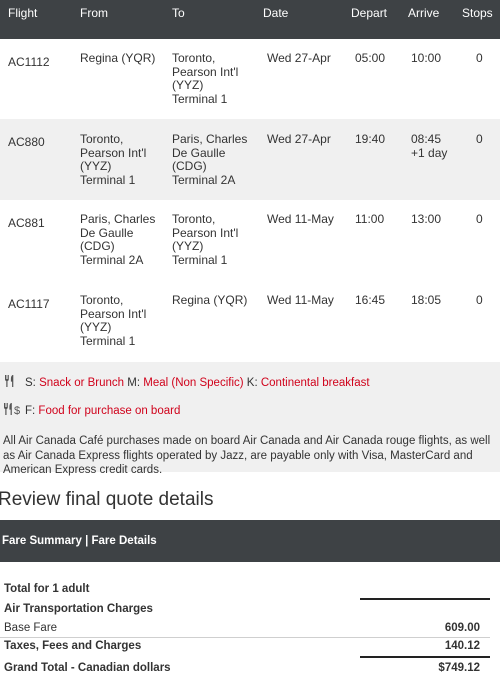  I want to click on fork-knife-dollar-icon: $, so click(12, 409).